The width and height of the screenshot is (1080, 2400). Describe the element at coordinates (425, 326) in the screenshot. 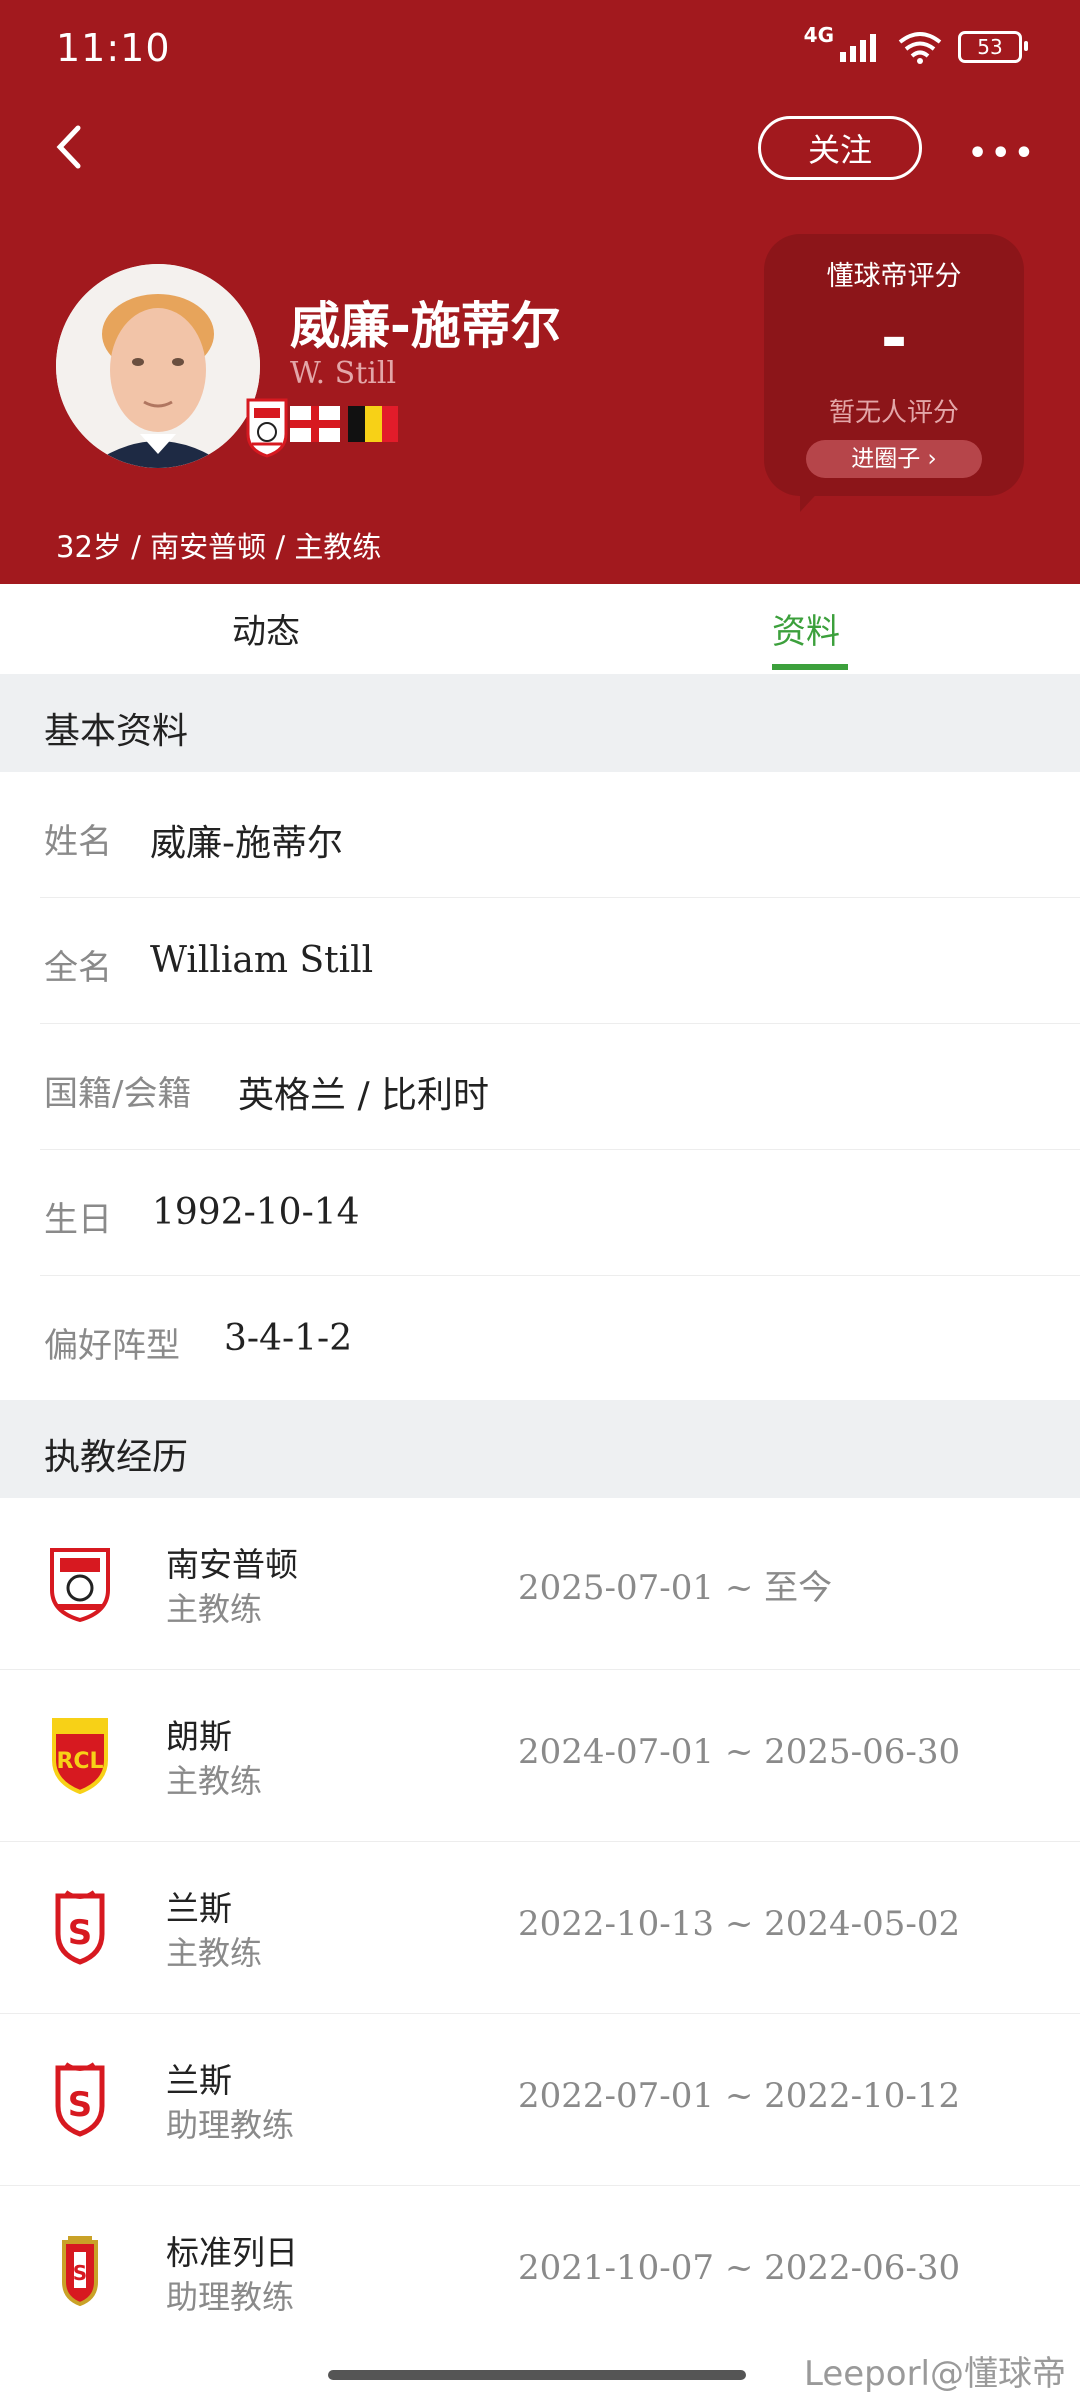

I see `player-name: 威廉-施蒂尔` at that location.